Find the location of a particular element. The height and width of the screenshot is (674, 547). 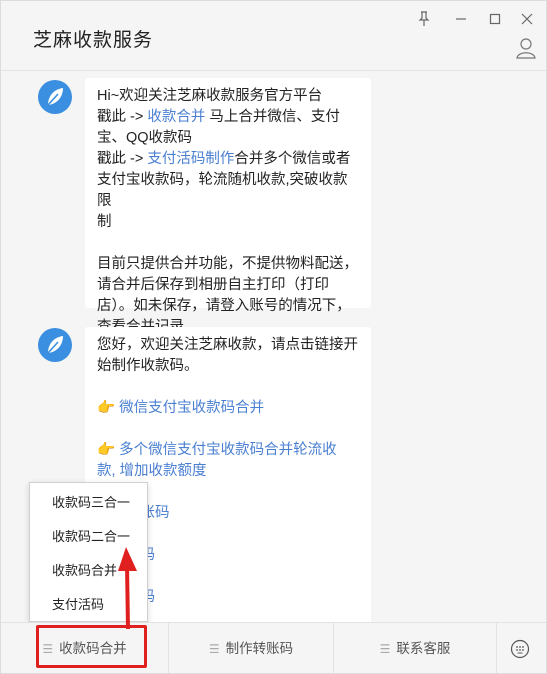

tab-merge-codes: ☰ 收款码合并 is located at coordinates (85, 648).